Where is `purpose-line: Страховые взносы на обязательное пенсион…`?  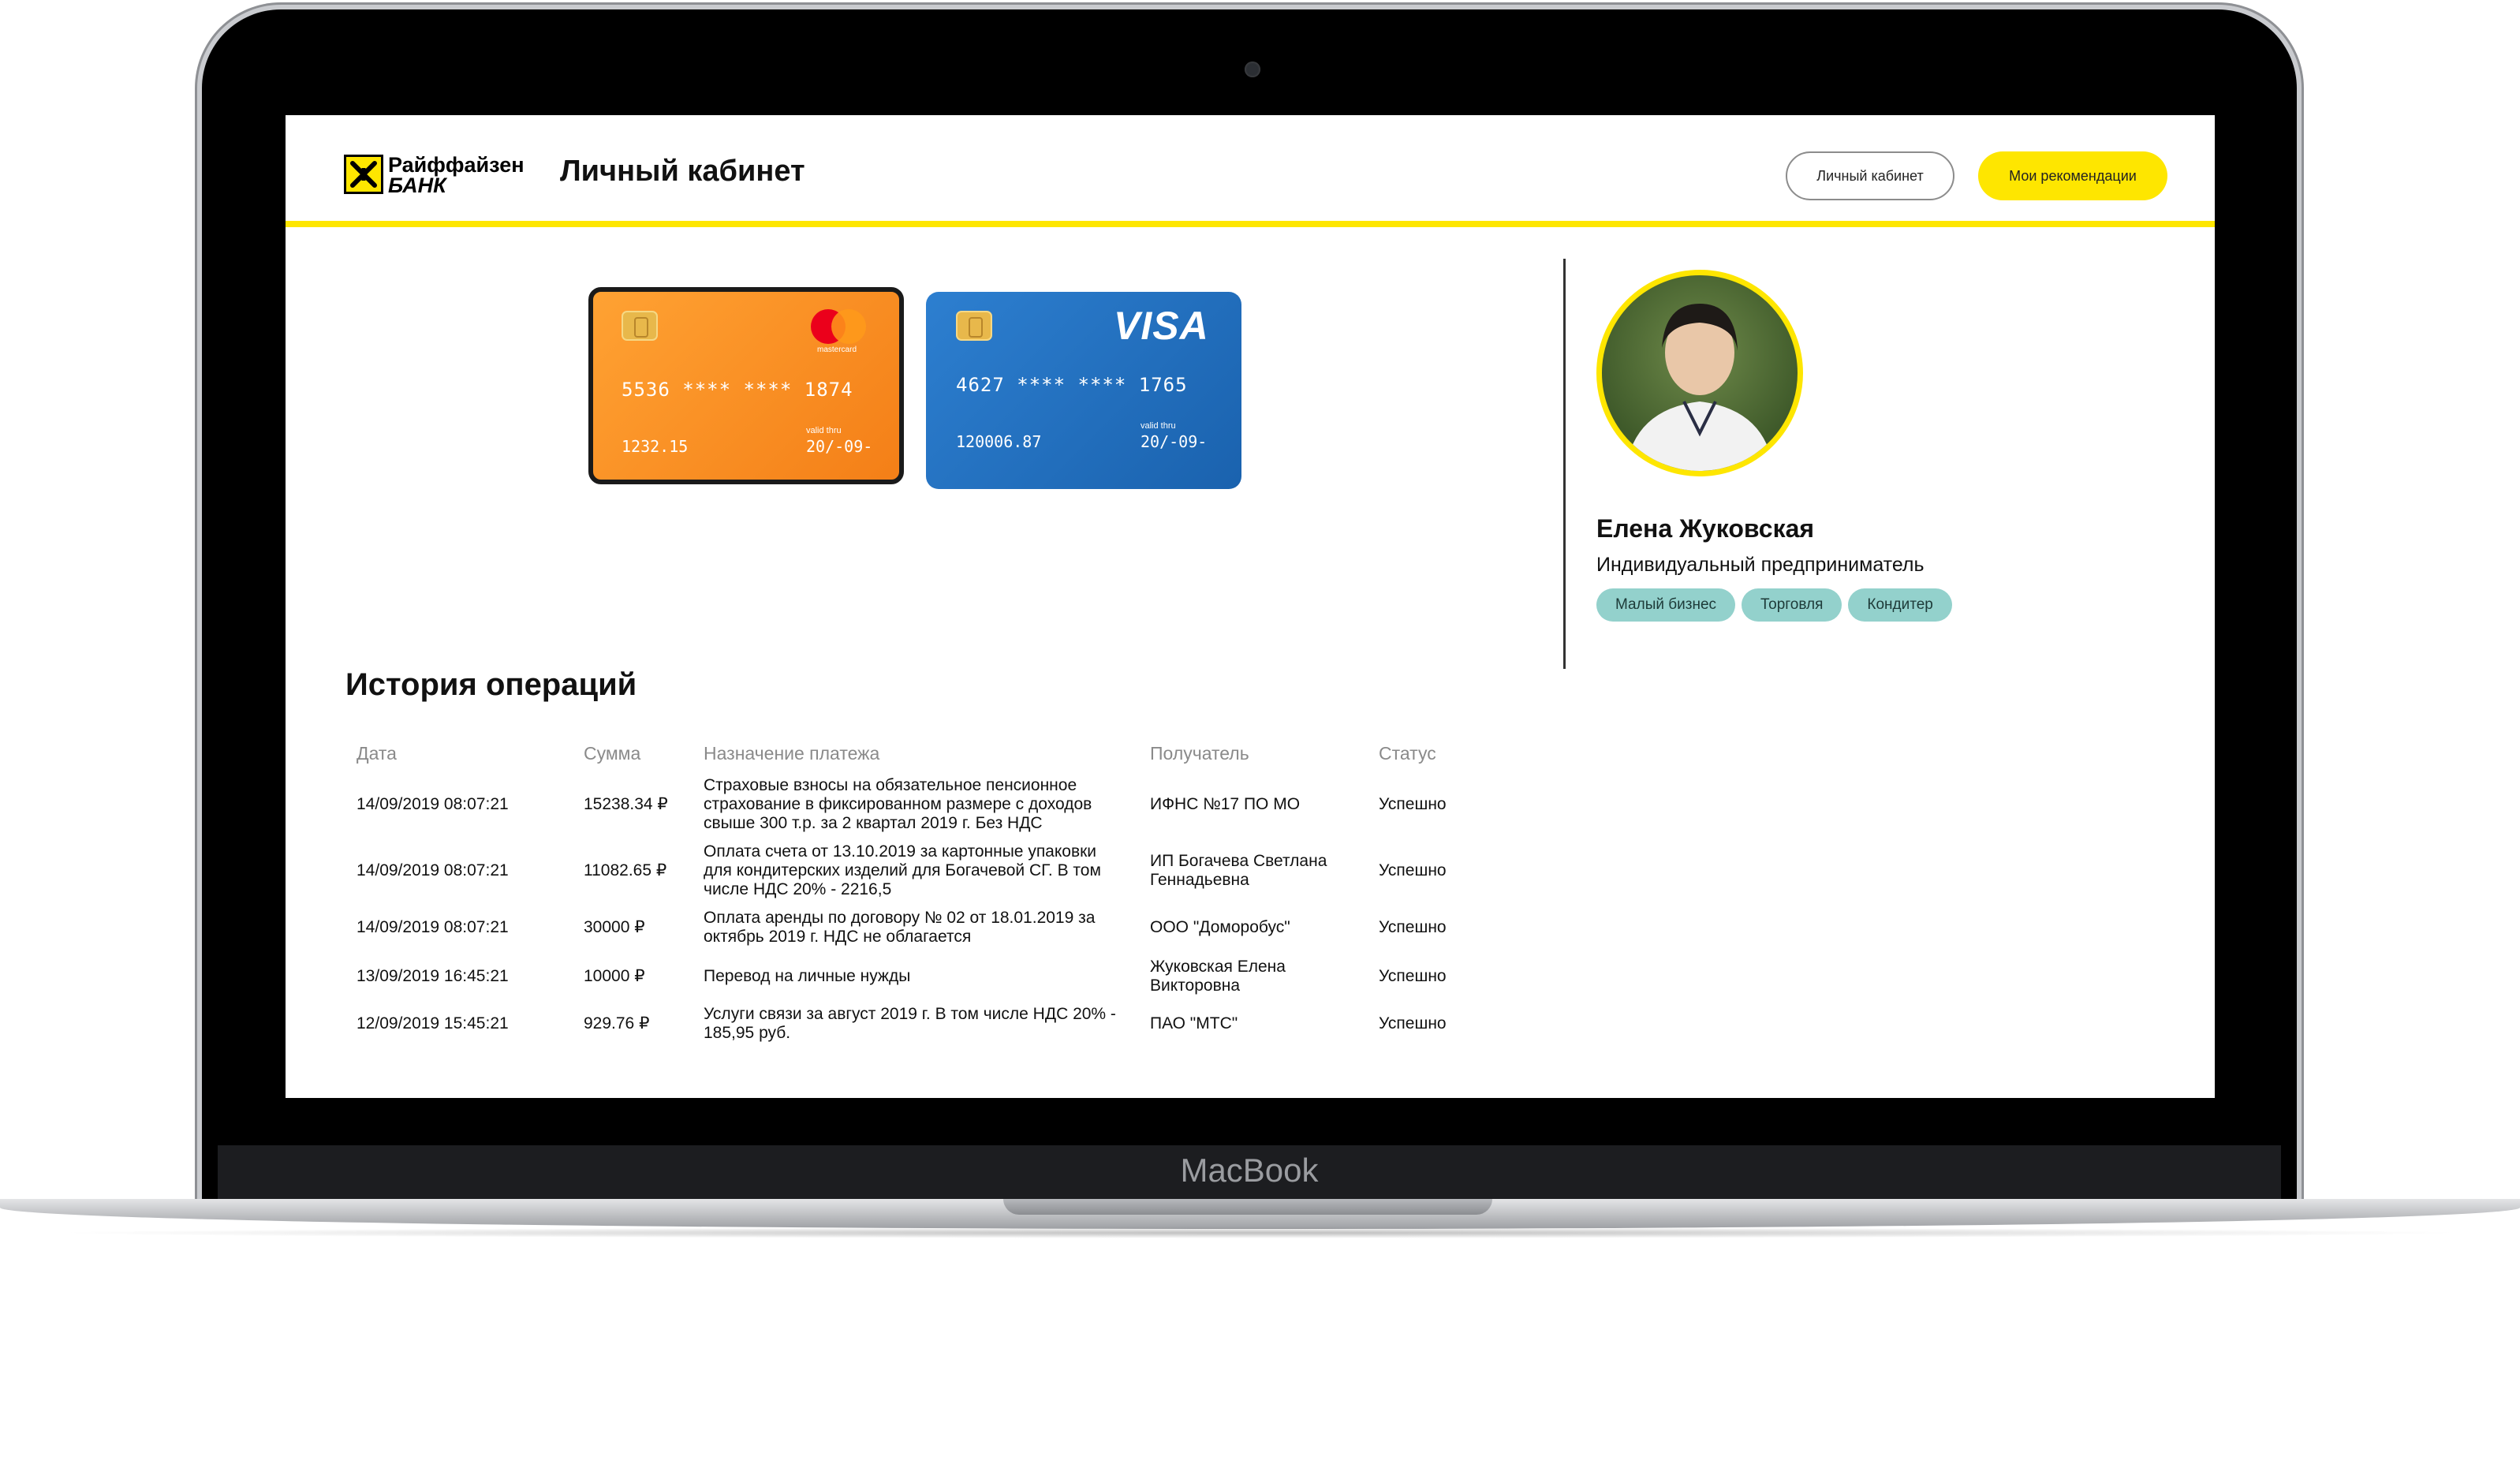
purpose-line: Страховые взносы на обязательное пенсион… is located at coordinates (890, 785).